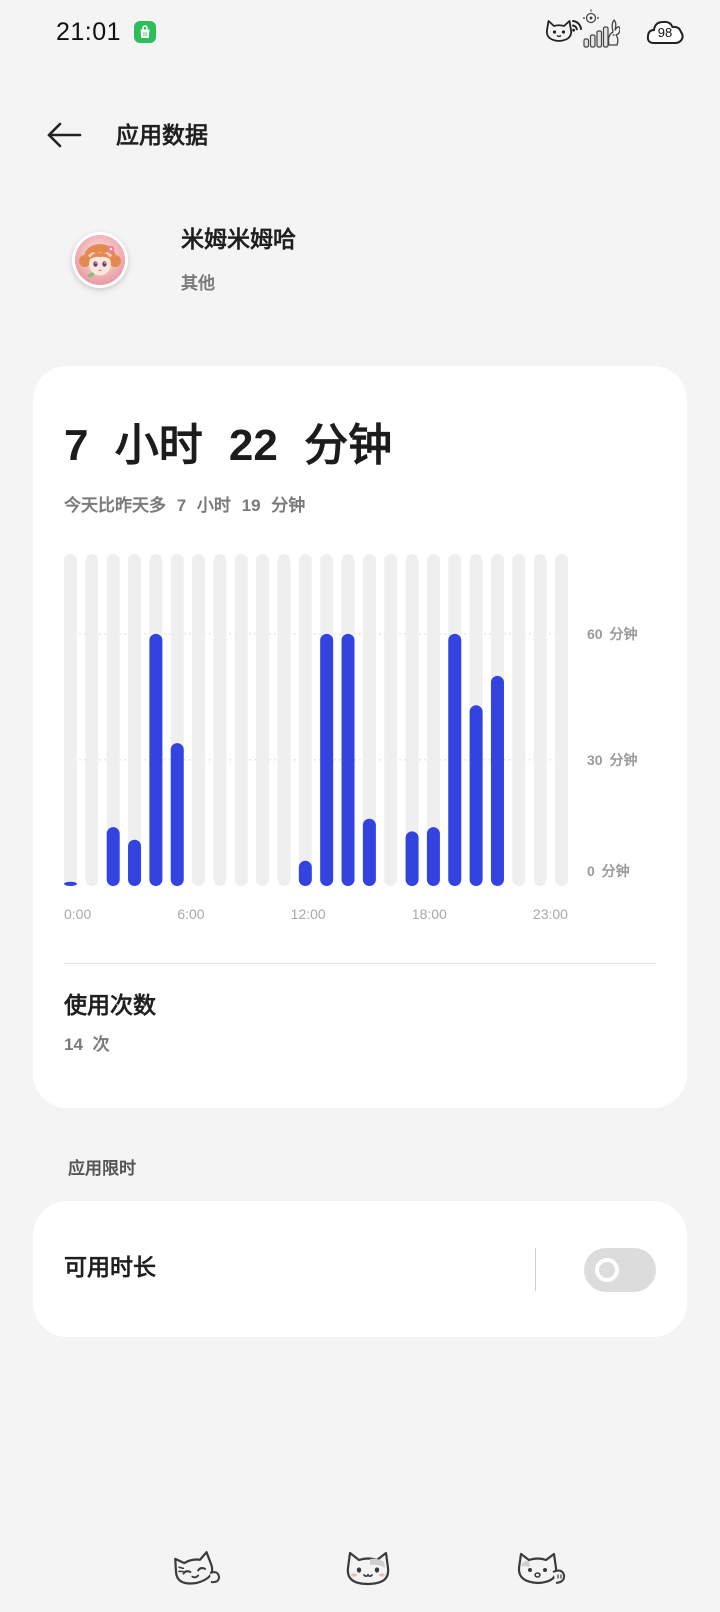 Image resolution: width=720 pixels, height=1612 pixels. I want to click on home-cat-icon, so click(368, 1568).